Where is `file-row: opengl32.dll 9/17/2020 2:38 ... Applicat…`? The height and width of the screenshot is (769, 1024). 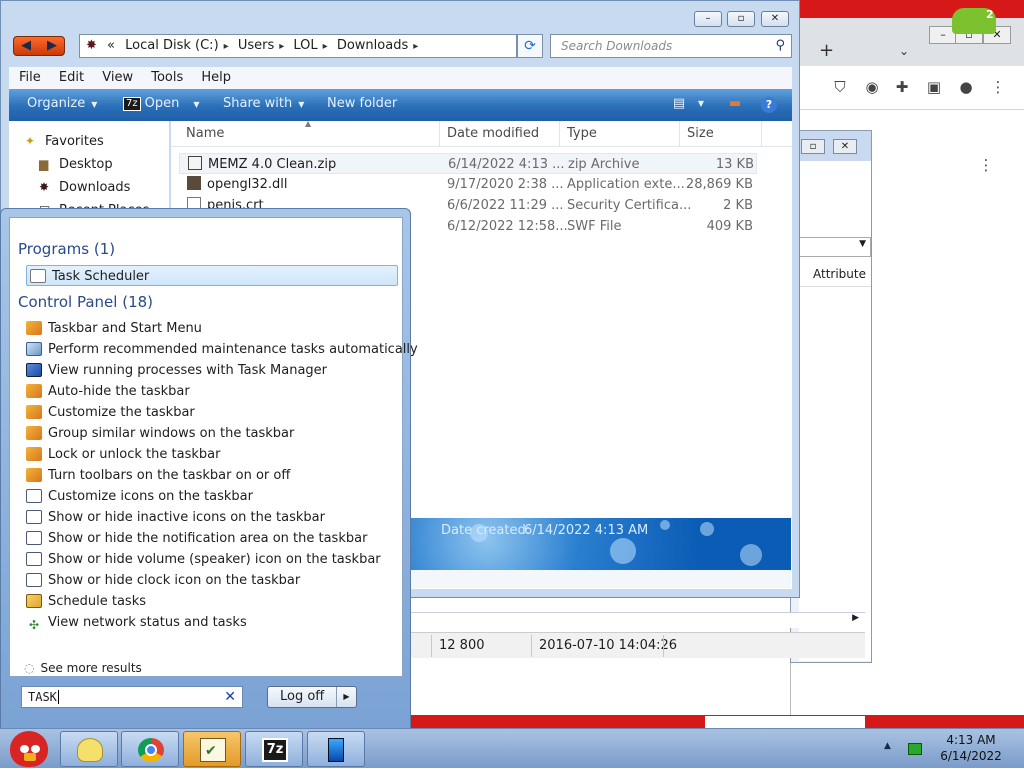
file-row: opengl32.dll 9/17/2020 2:38 ... Applicat… is located at coordinates (468, 184).